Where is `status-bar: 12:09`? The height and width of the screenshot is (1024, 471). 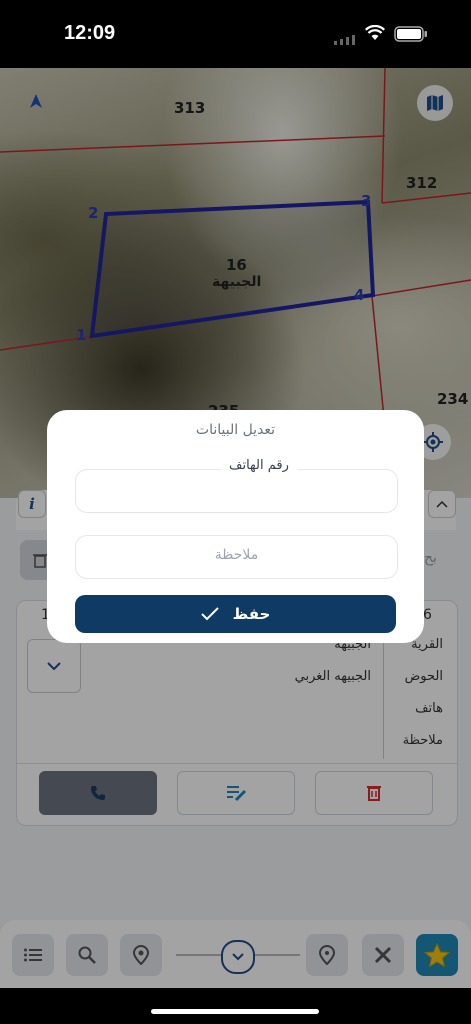 status-bar: 12:09 is located at coordinates (235, 34).